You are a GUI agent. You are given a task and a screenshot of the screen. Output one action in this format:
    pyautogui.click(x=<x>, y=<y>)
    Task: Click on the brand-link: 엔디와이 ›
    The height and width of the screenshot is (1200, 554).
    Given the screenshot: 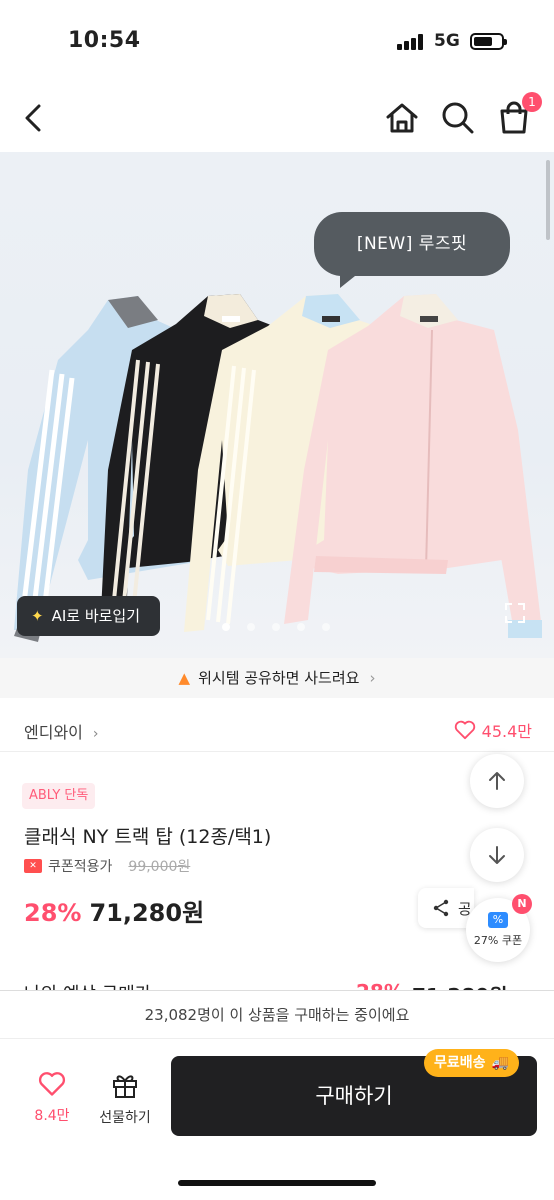 What is the action you would take?
    pyautogui.click(x=61, y=731)
    